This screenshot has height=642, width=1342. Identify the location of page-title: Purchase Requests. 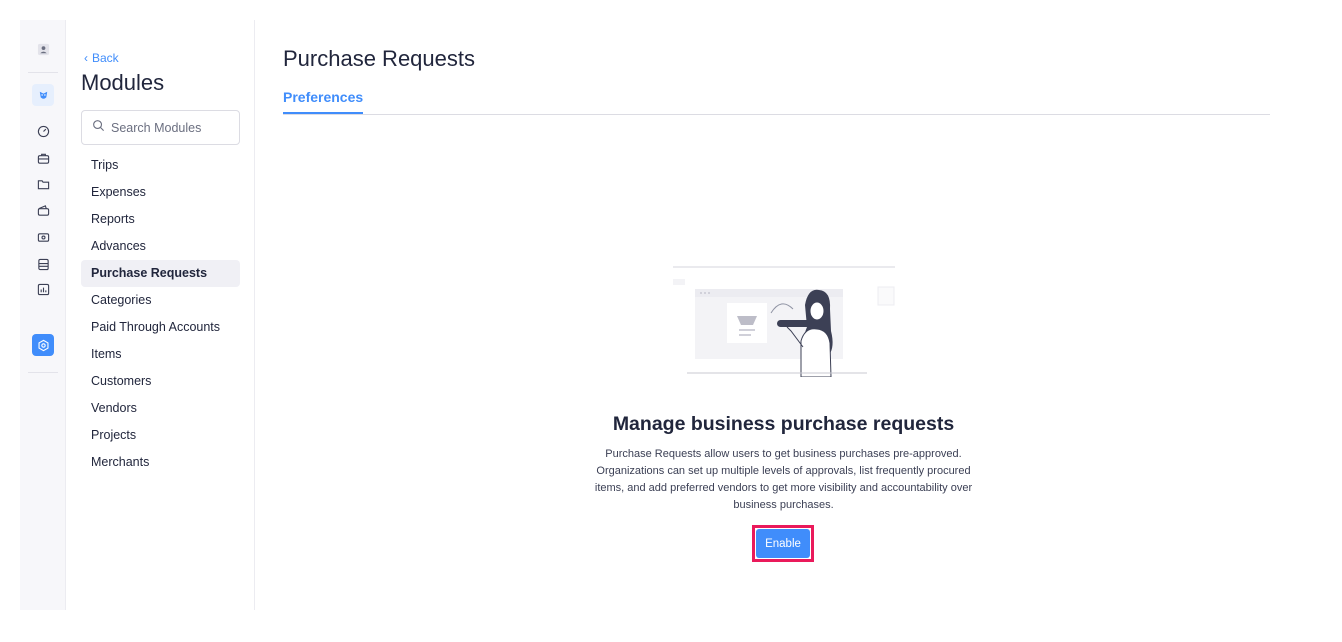
(379, 58).